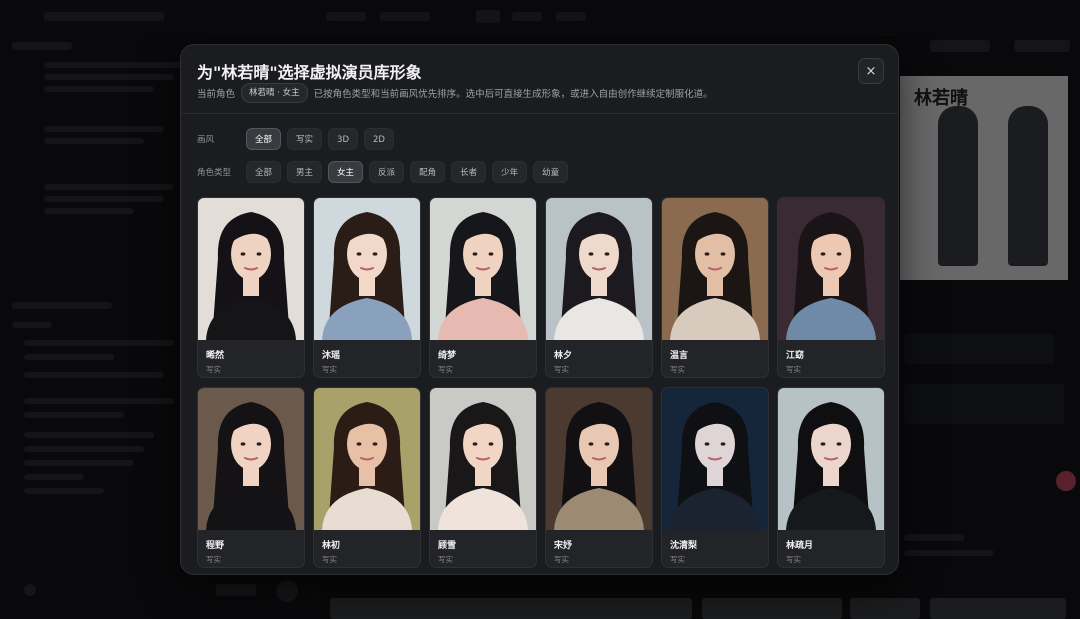 The width and height of the screenshot is (1080, 619). What do you see at coordinates (264, 139) in the screenshot?
I see `style-filter-option: 全部` at bounding box center [264, 139].